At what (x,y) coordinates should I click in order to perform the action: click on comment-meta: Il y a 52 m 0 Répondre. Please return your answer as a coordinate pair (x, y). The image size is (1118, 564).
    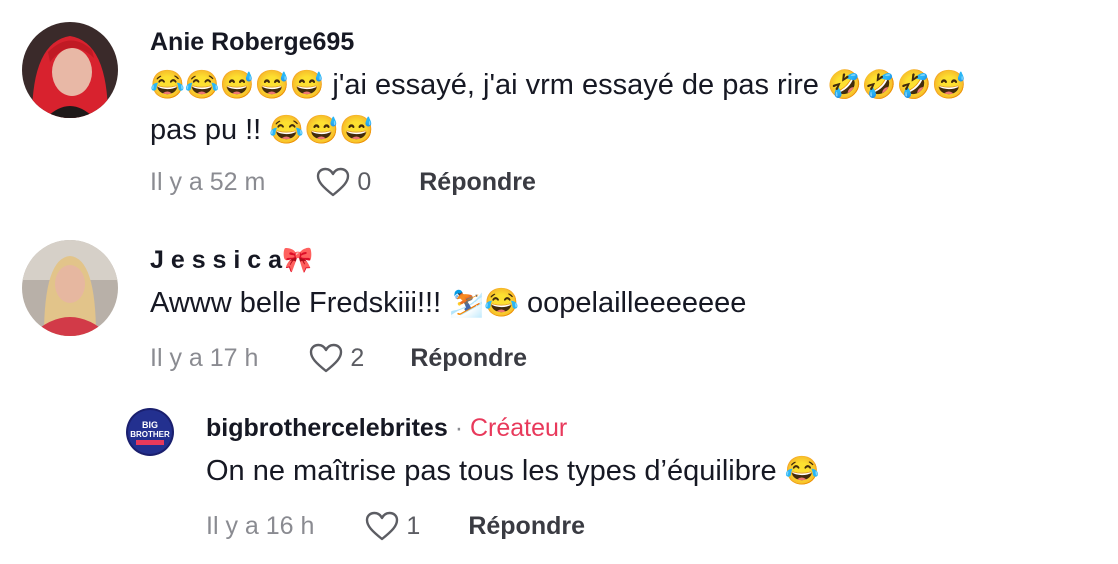
    Looking at the image, I should click on (343, 182).